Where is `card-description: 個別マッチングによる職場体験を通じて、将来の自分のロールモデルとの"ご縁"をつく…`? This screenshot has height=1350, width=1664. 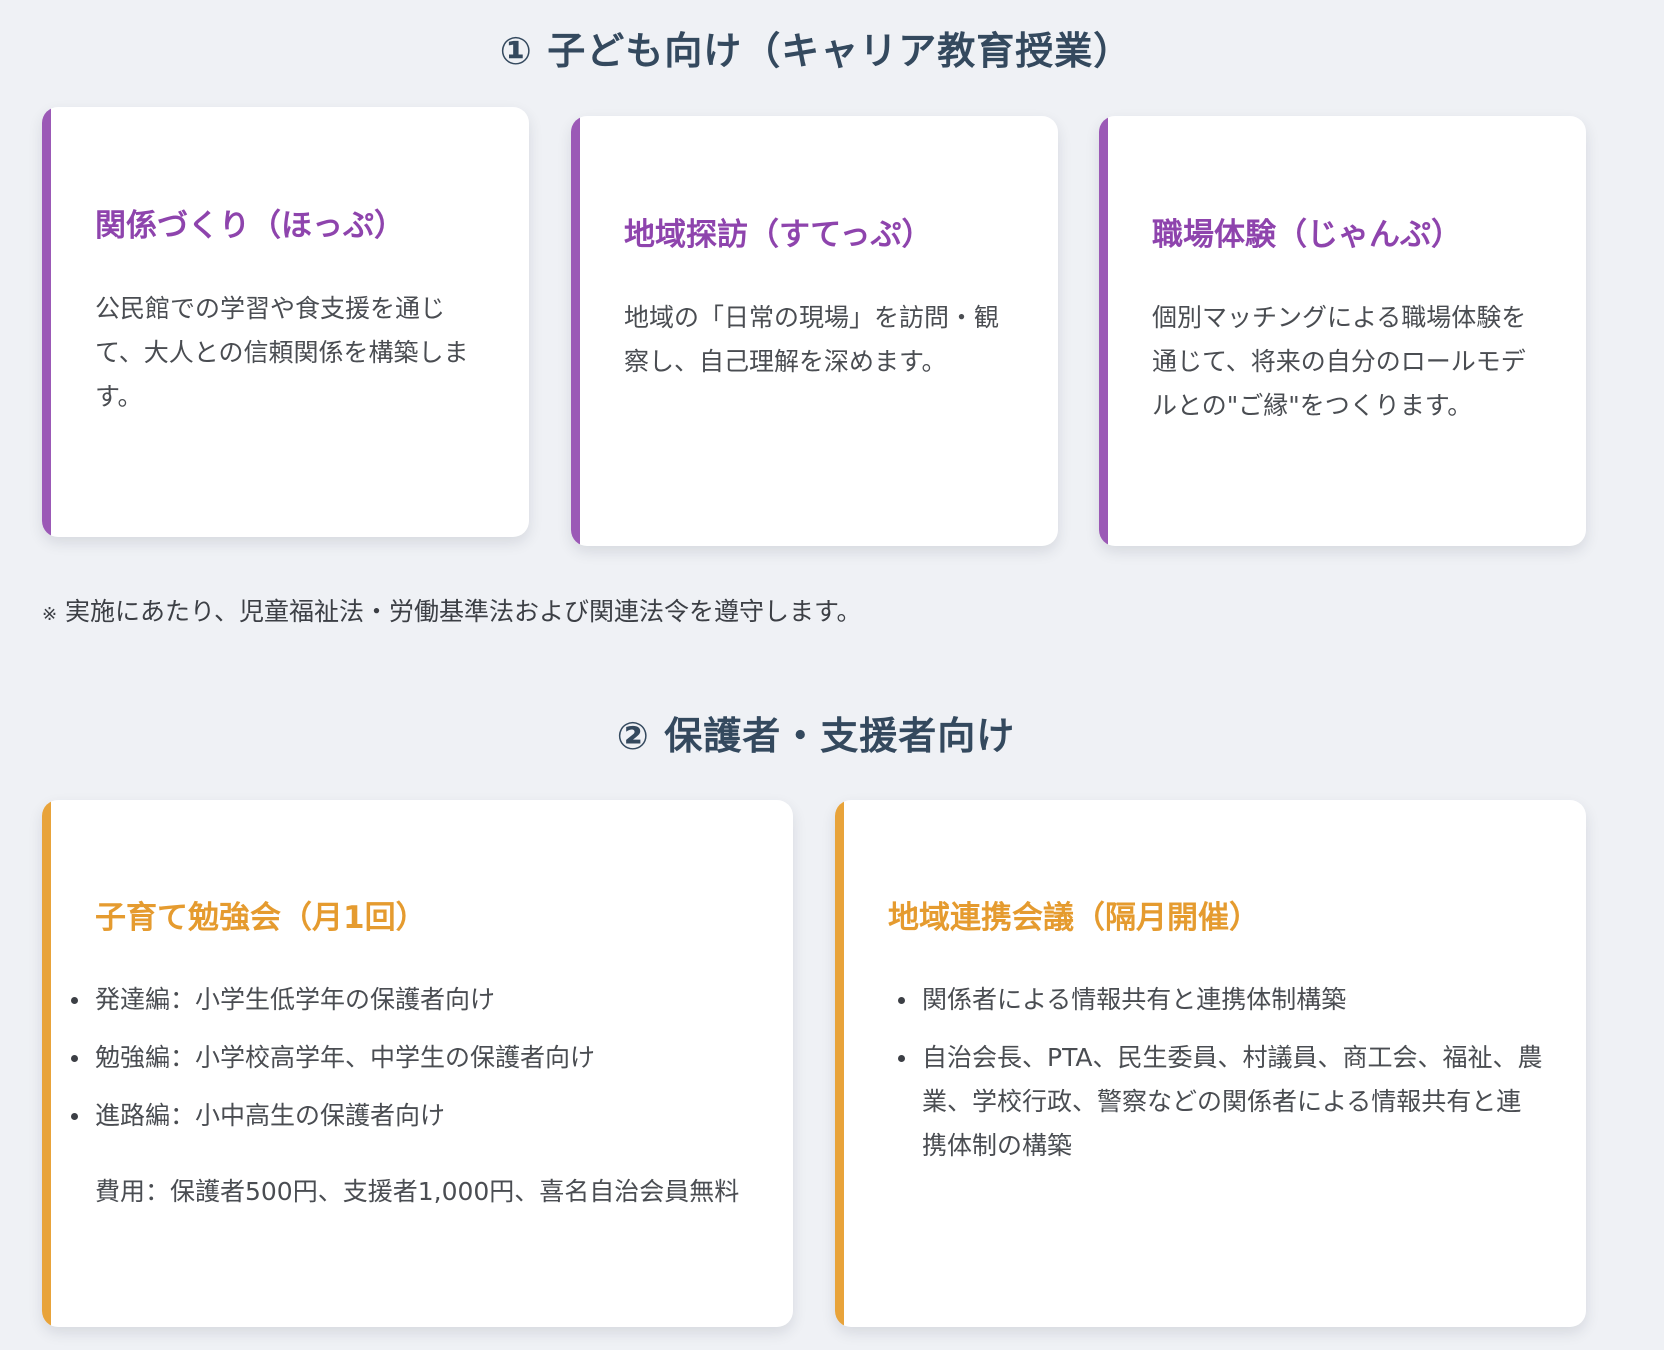
card-description: 個別マッチングによる職場体験を通じて、将来の自分のロールモデルとの"ご縁"をつく… is located at coordinates (1339, 361).